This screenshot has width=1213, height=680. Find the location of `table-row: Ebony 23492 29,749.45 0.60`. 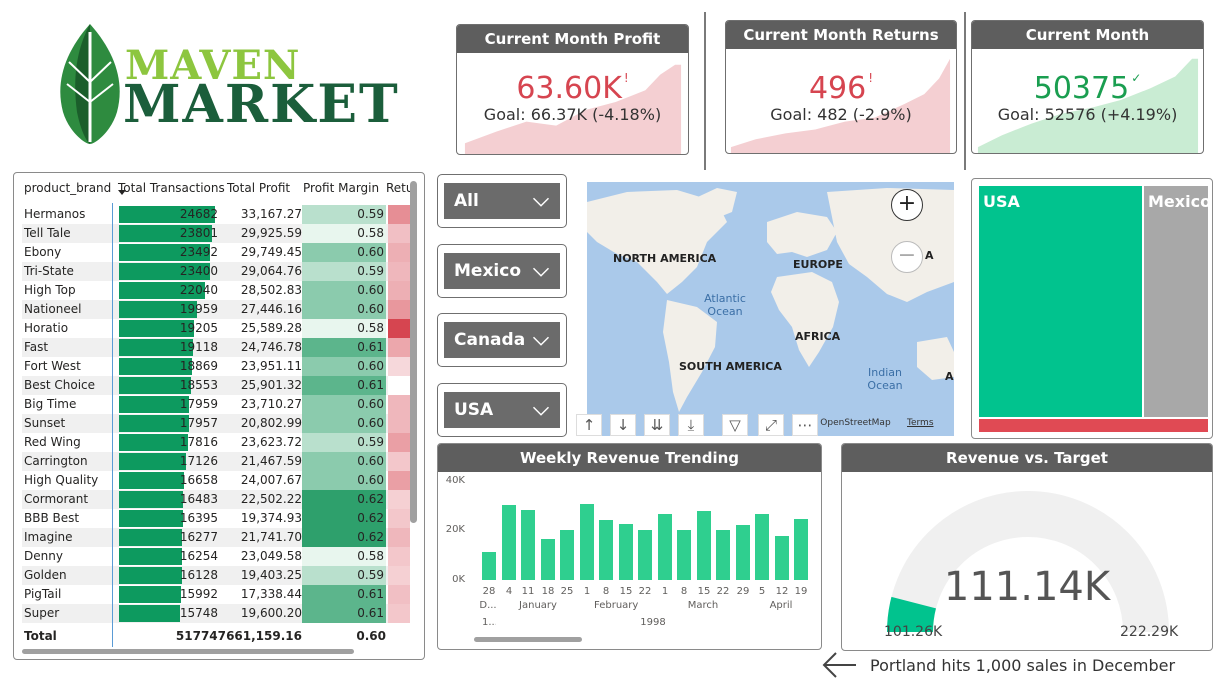

table-row: Ebony 23492 29,749.45 0.60 is located at coordinates (216, 252).